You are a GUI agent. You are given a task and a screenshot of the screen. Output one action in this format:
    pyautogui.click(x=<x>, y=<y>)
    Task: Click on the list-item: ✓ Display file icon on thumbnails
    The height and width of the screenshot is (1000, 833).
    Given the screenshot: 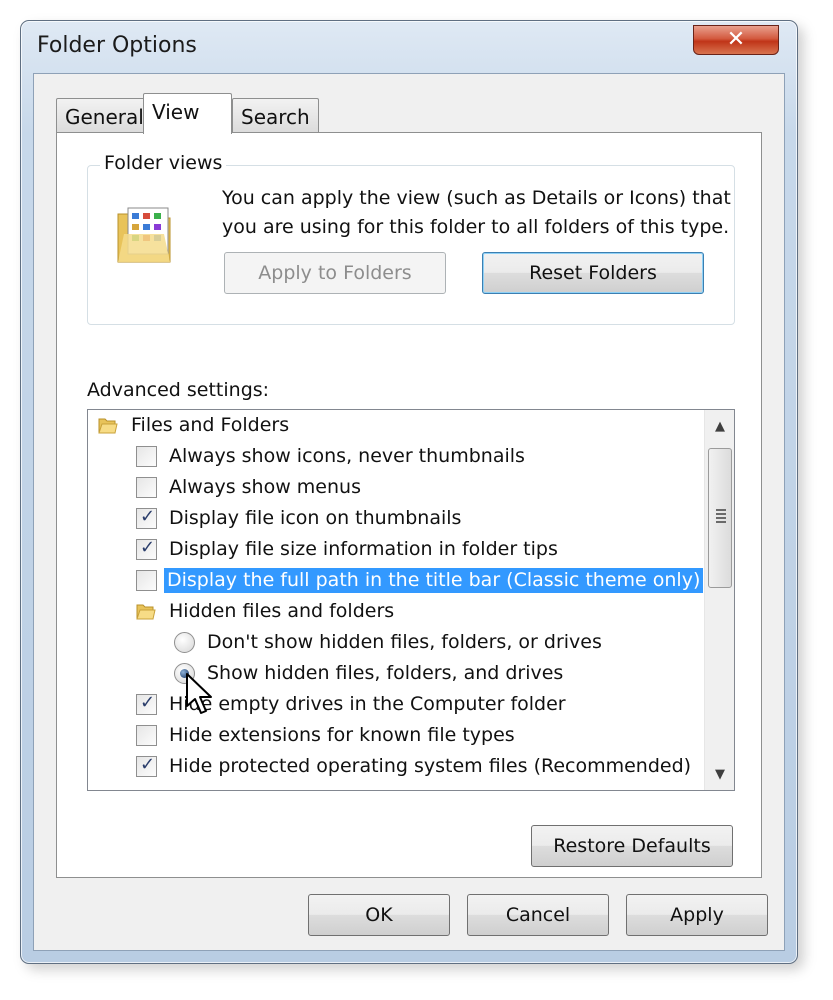 What is the action you would take?
    pyautogui.click(x=394, y=518)
    